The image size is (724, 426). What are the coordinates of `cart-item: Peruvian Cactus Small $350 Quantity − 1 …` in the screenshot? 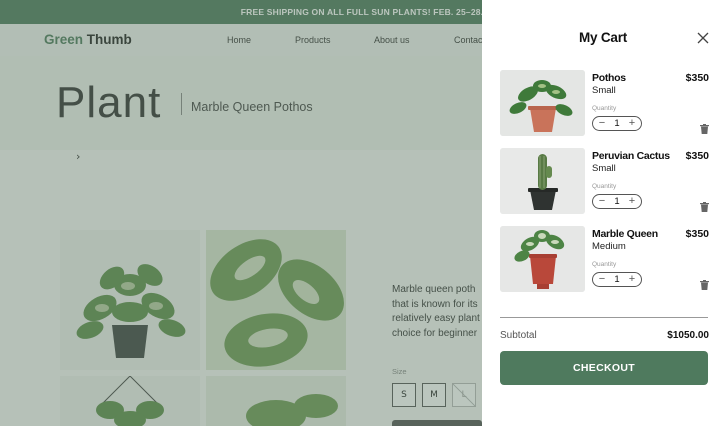 It's located at (605, 182).